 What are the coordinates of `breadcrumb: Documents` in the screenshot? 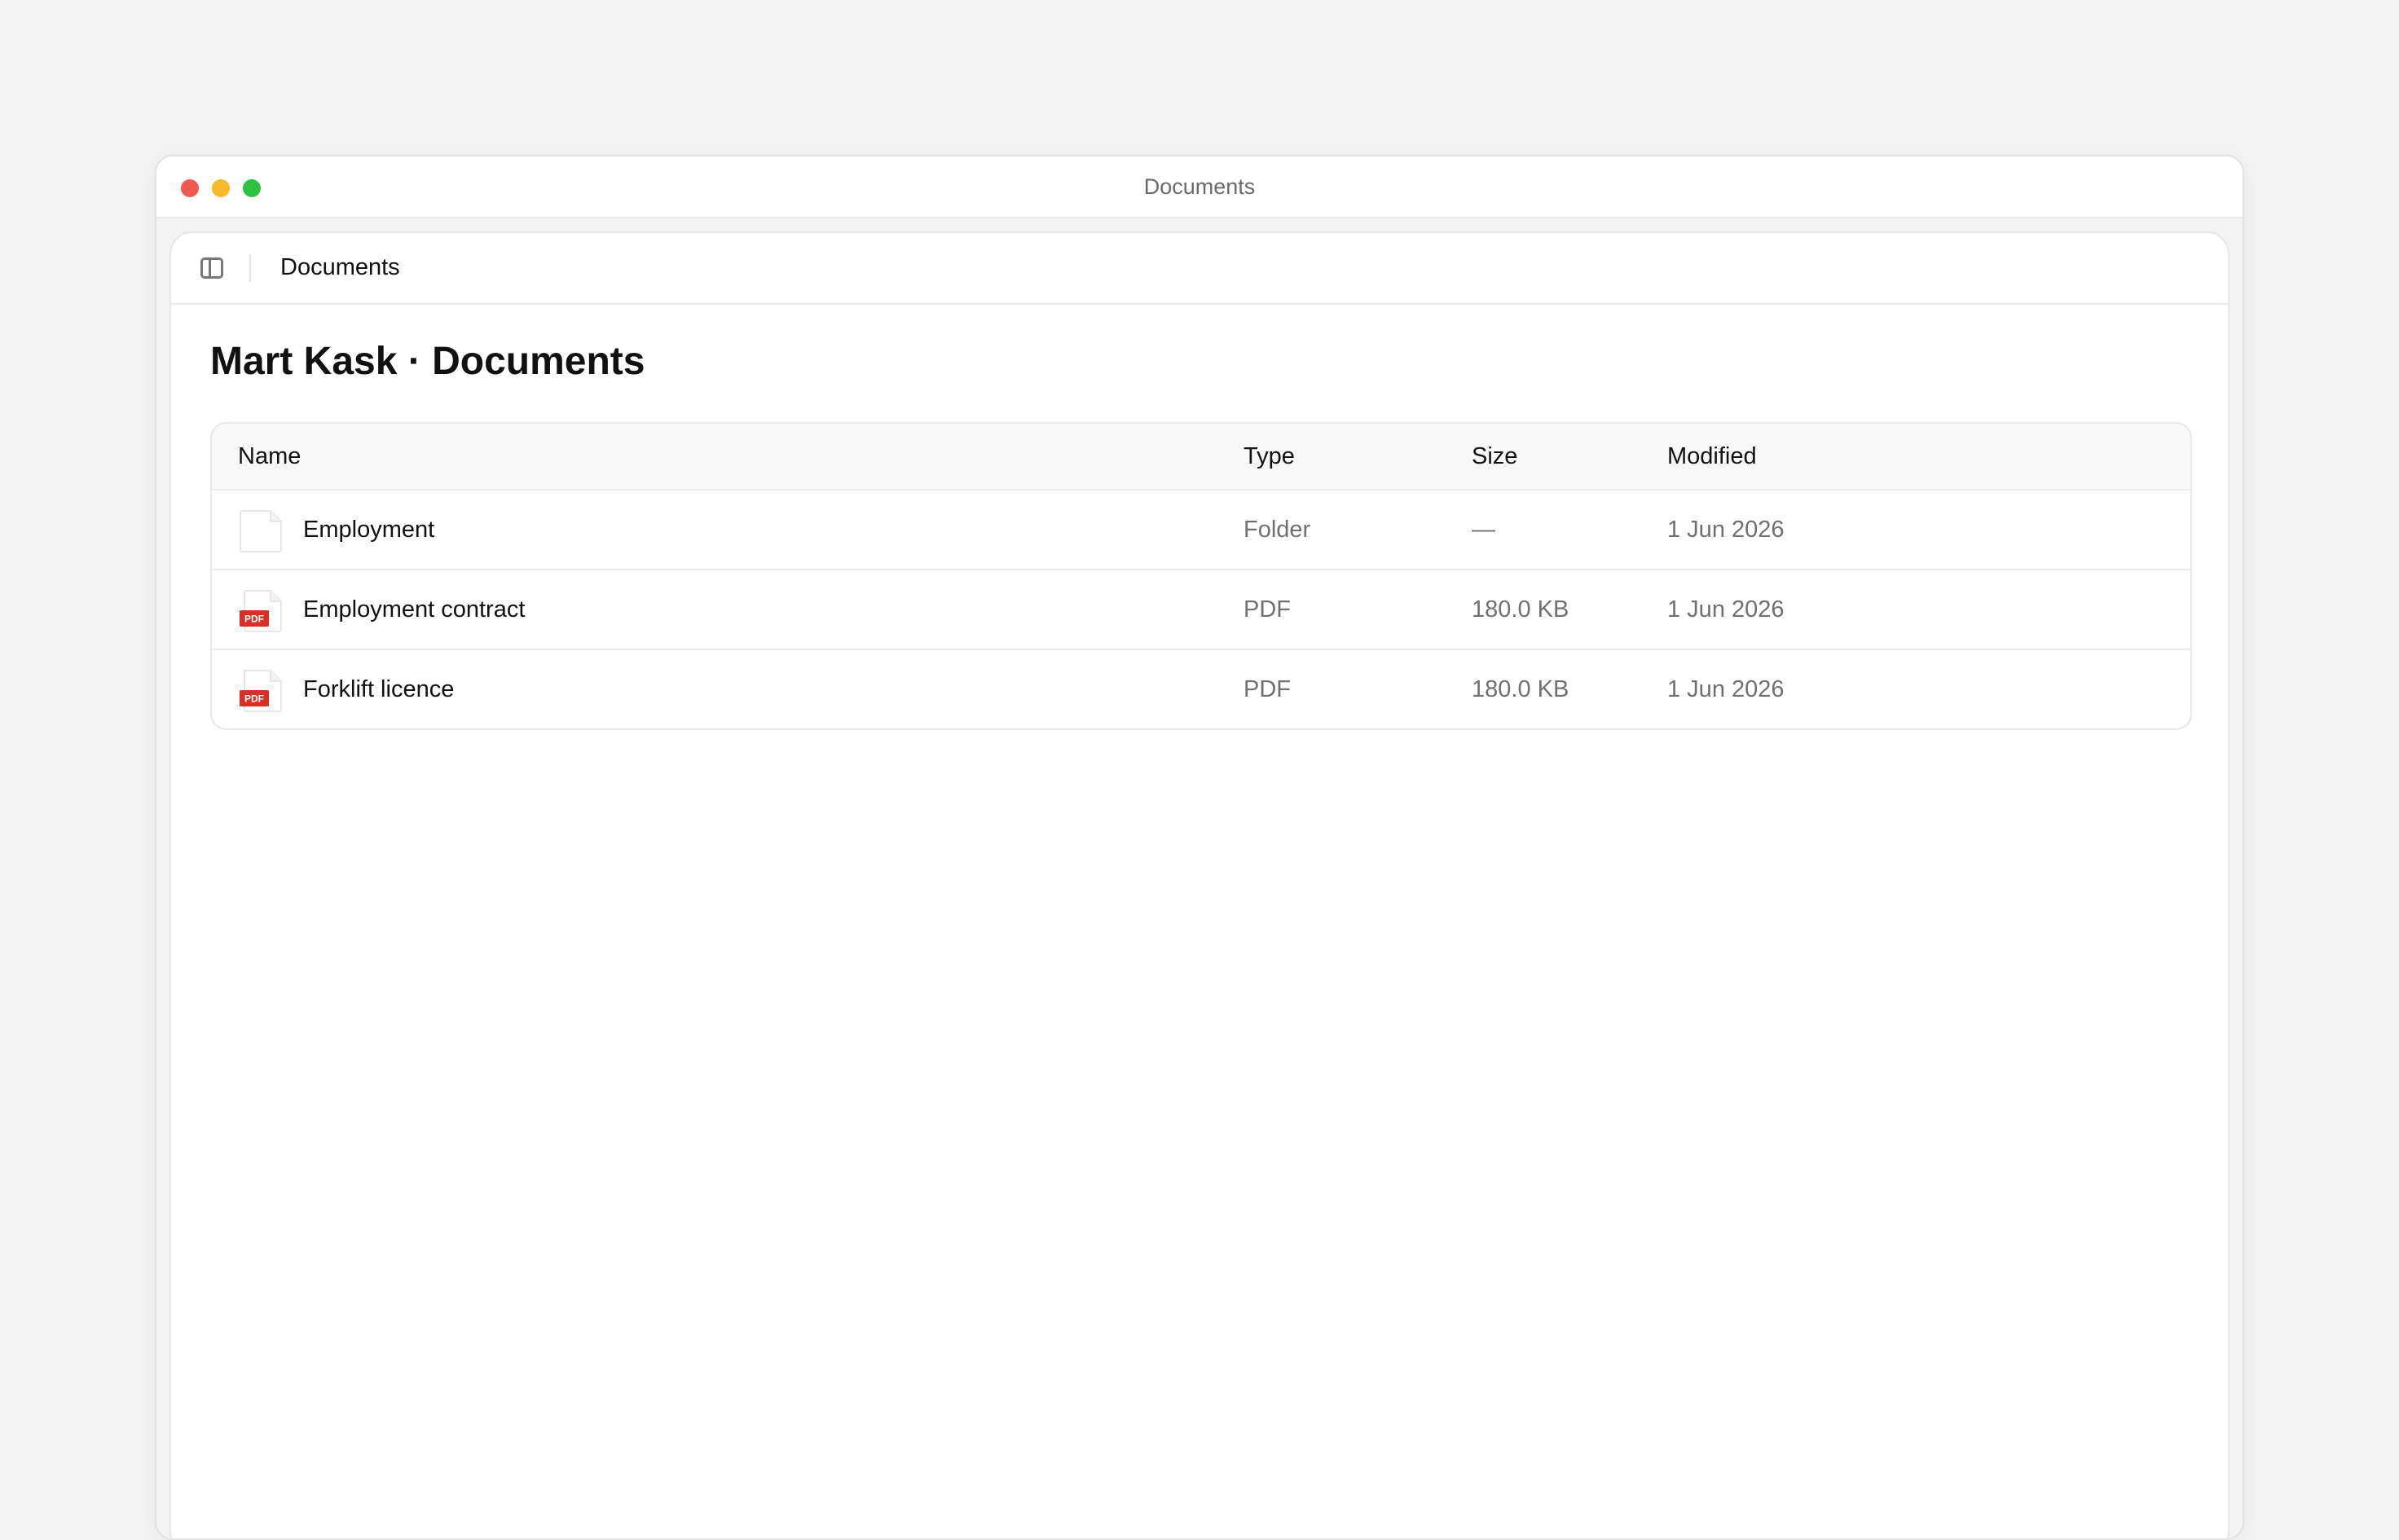 It's located at (340, 267).